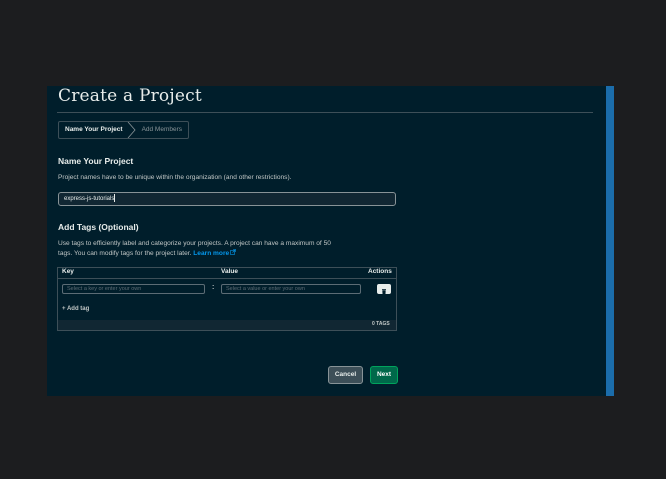 The height and width of the screenshot is (479, 666). I want to click on add-tag-button: + Add tag, so click(75, 309).